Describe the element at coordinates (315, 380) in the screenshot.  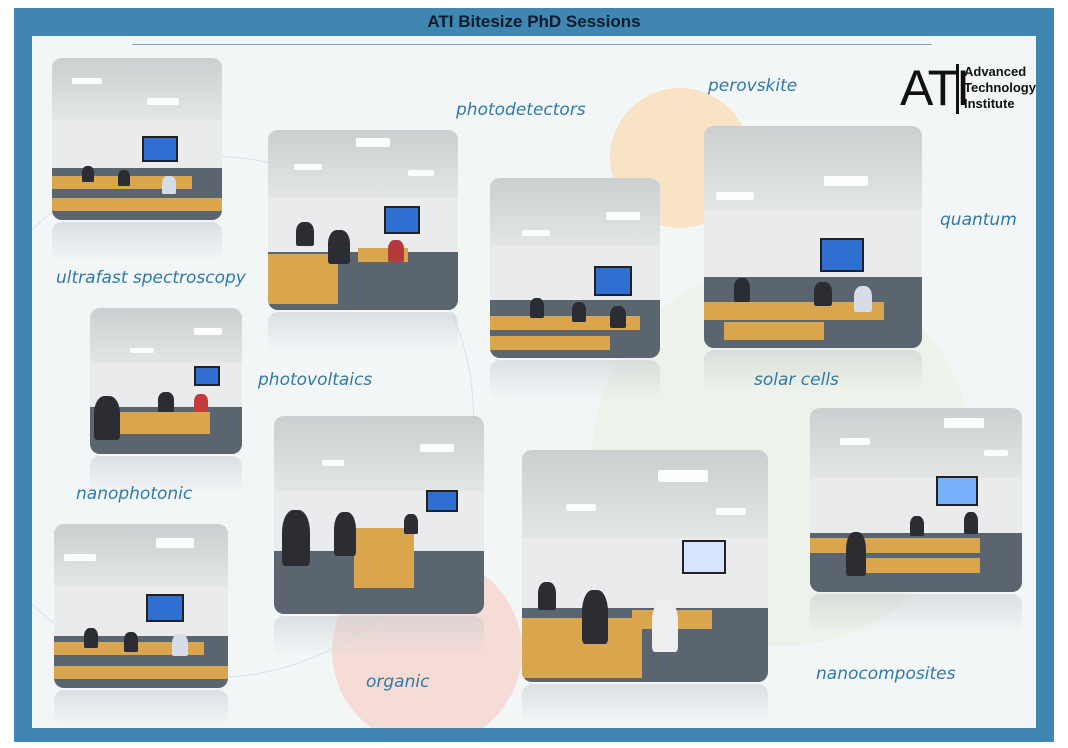
I see `label-photovoltaics: photovoltaics` at that location.